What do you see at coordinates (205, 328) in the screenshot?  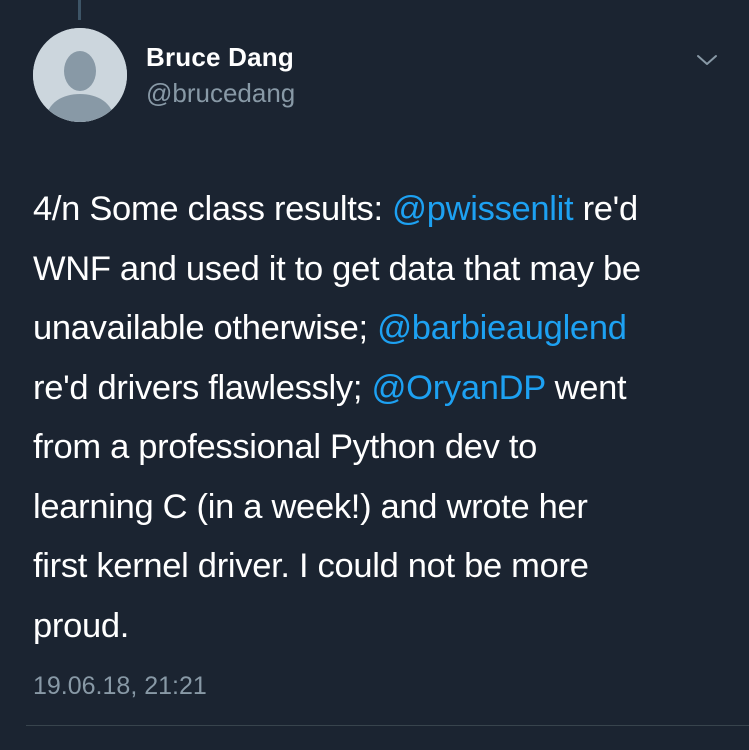 I see `tweet-text-segment: unavailable otherwise;` at bounding box center [205, 328].